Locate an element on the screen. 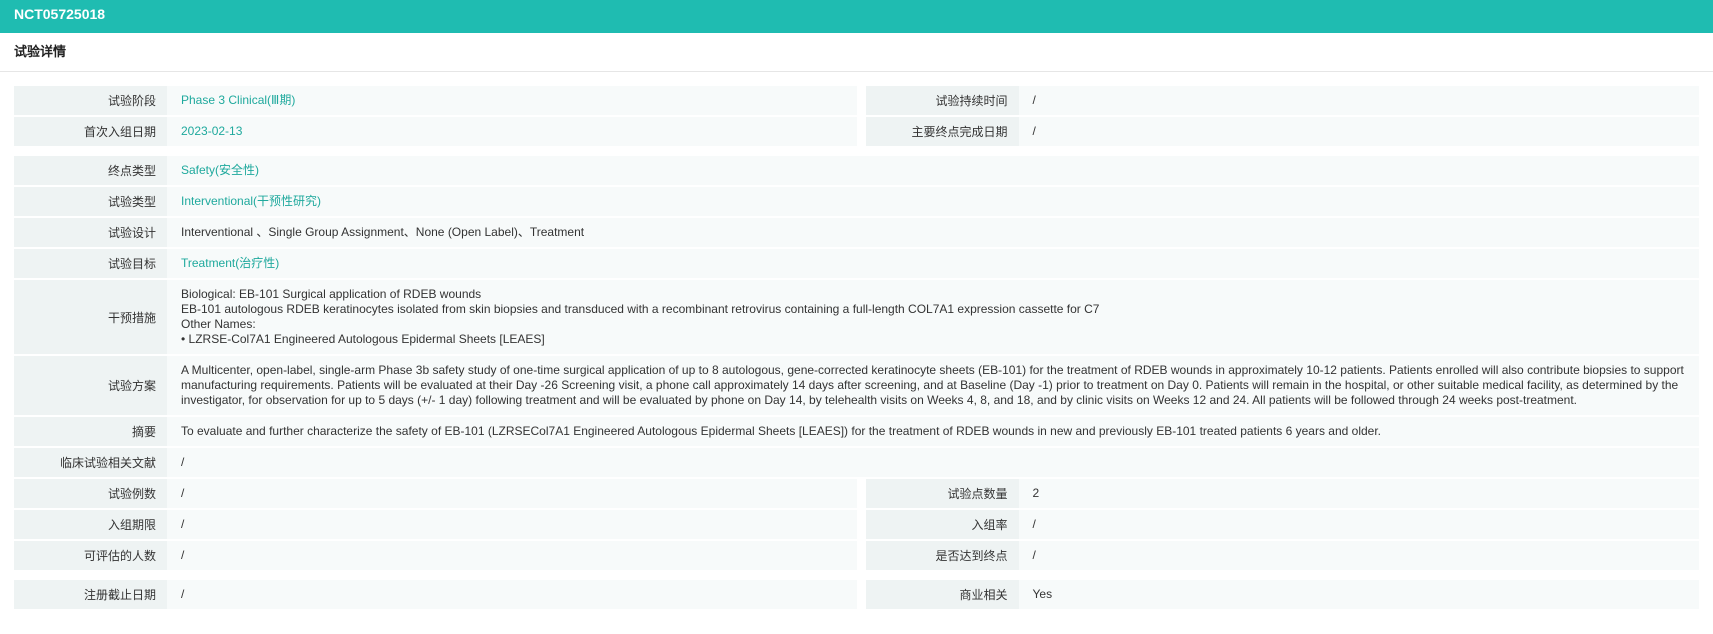 This screenshot has width=1713, height=634. field-endpoint-type: 终点类型 Safety(安全性) is located at coordinates (856, 170).